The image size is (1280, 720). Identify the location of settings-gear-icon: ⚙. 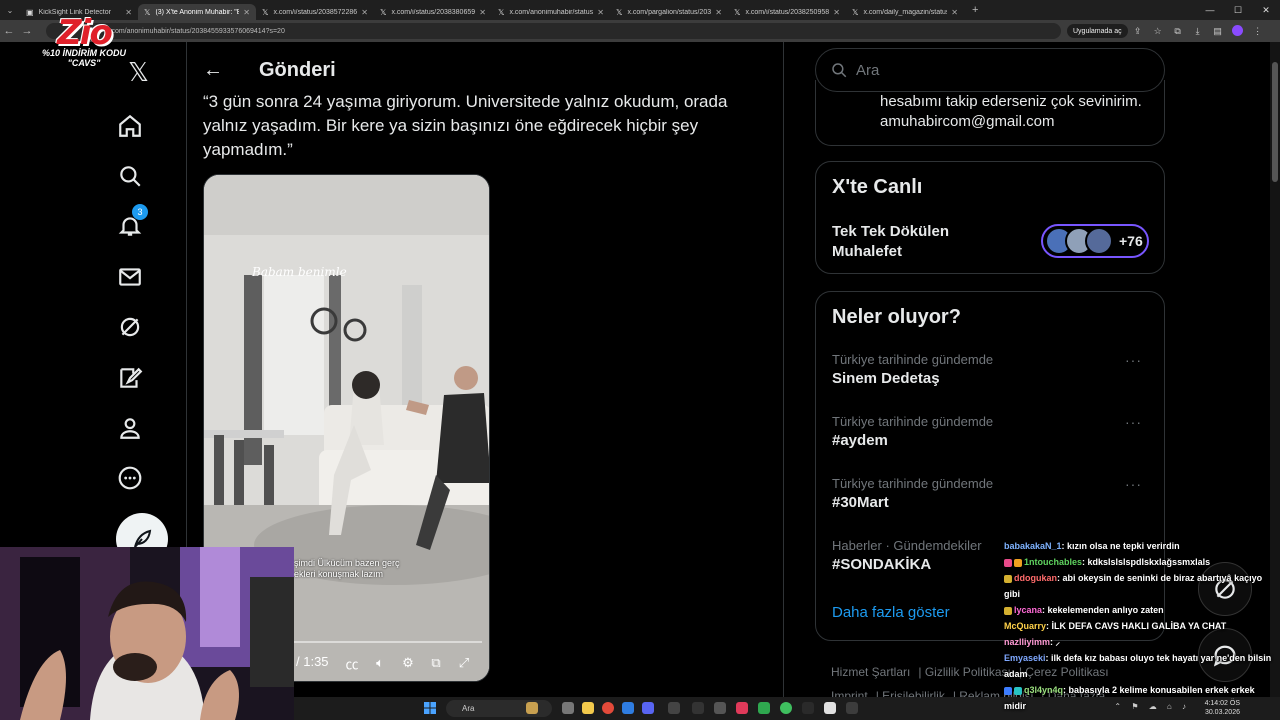
(408, 663).